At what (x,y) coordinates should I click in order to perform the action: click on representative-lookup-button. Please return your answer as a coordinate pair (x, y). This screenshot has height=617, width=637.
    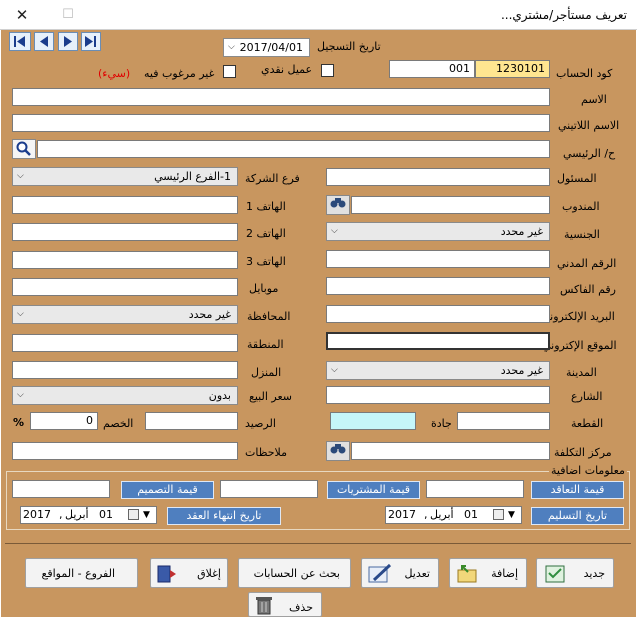
    Looking at the image, I should click on (338, 205).